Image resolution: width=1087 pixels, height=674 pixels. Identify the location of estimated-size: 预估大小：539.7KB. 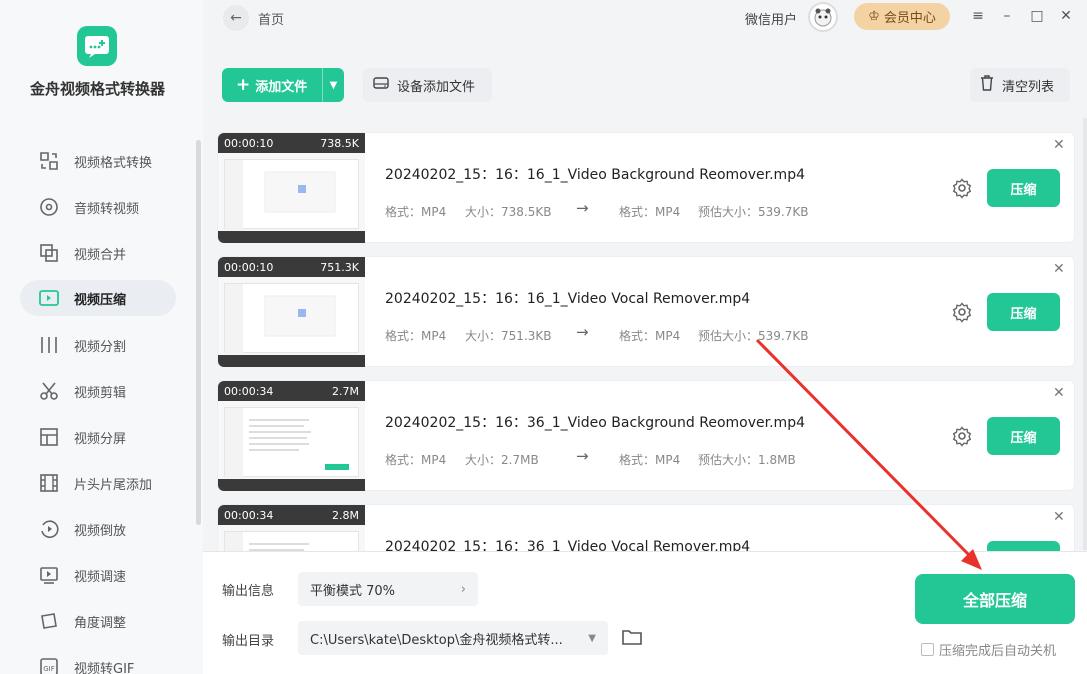
(753, 336).